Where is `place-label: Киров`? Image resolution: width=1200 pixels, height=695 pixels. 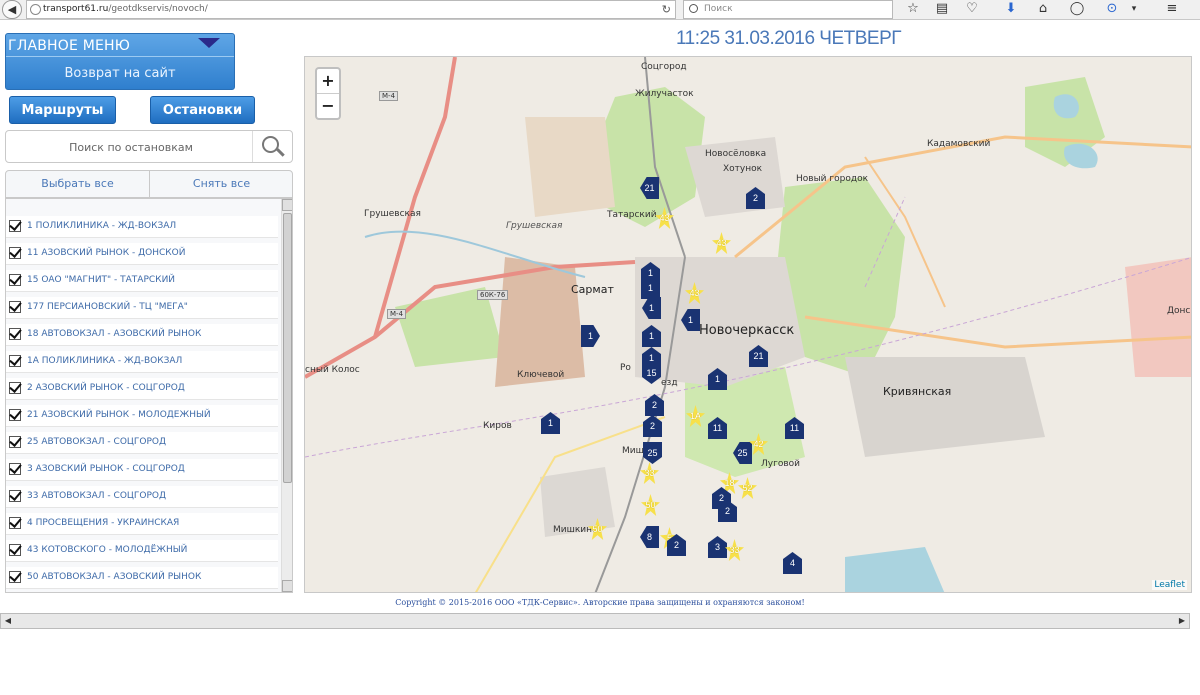
place-label: Киров is located at coordinates (497, 426).